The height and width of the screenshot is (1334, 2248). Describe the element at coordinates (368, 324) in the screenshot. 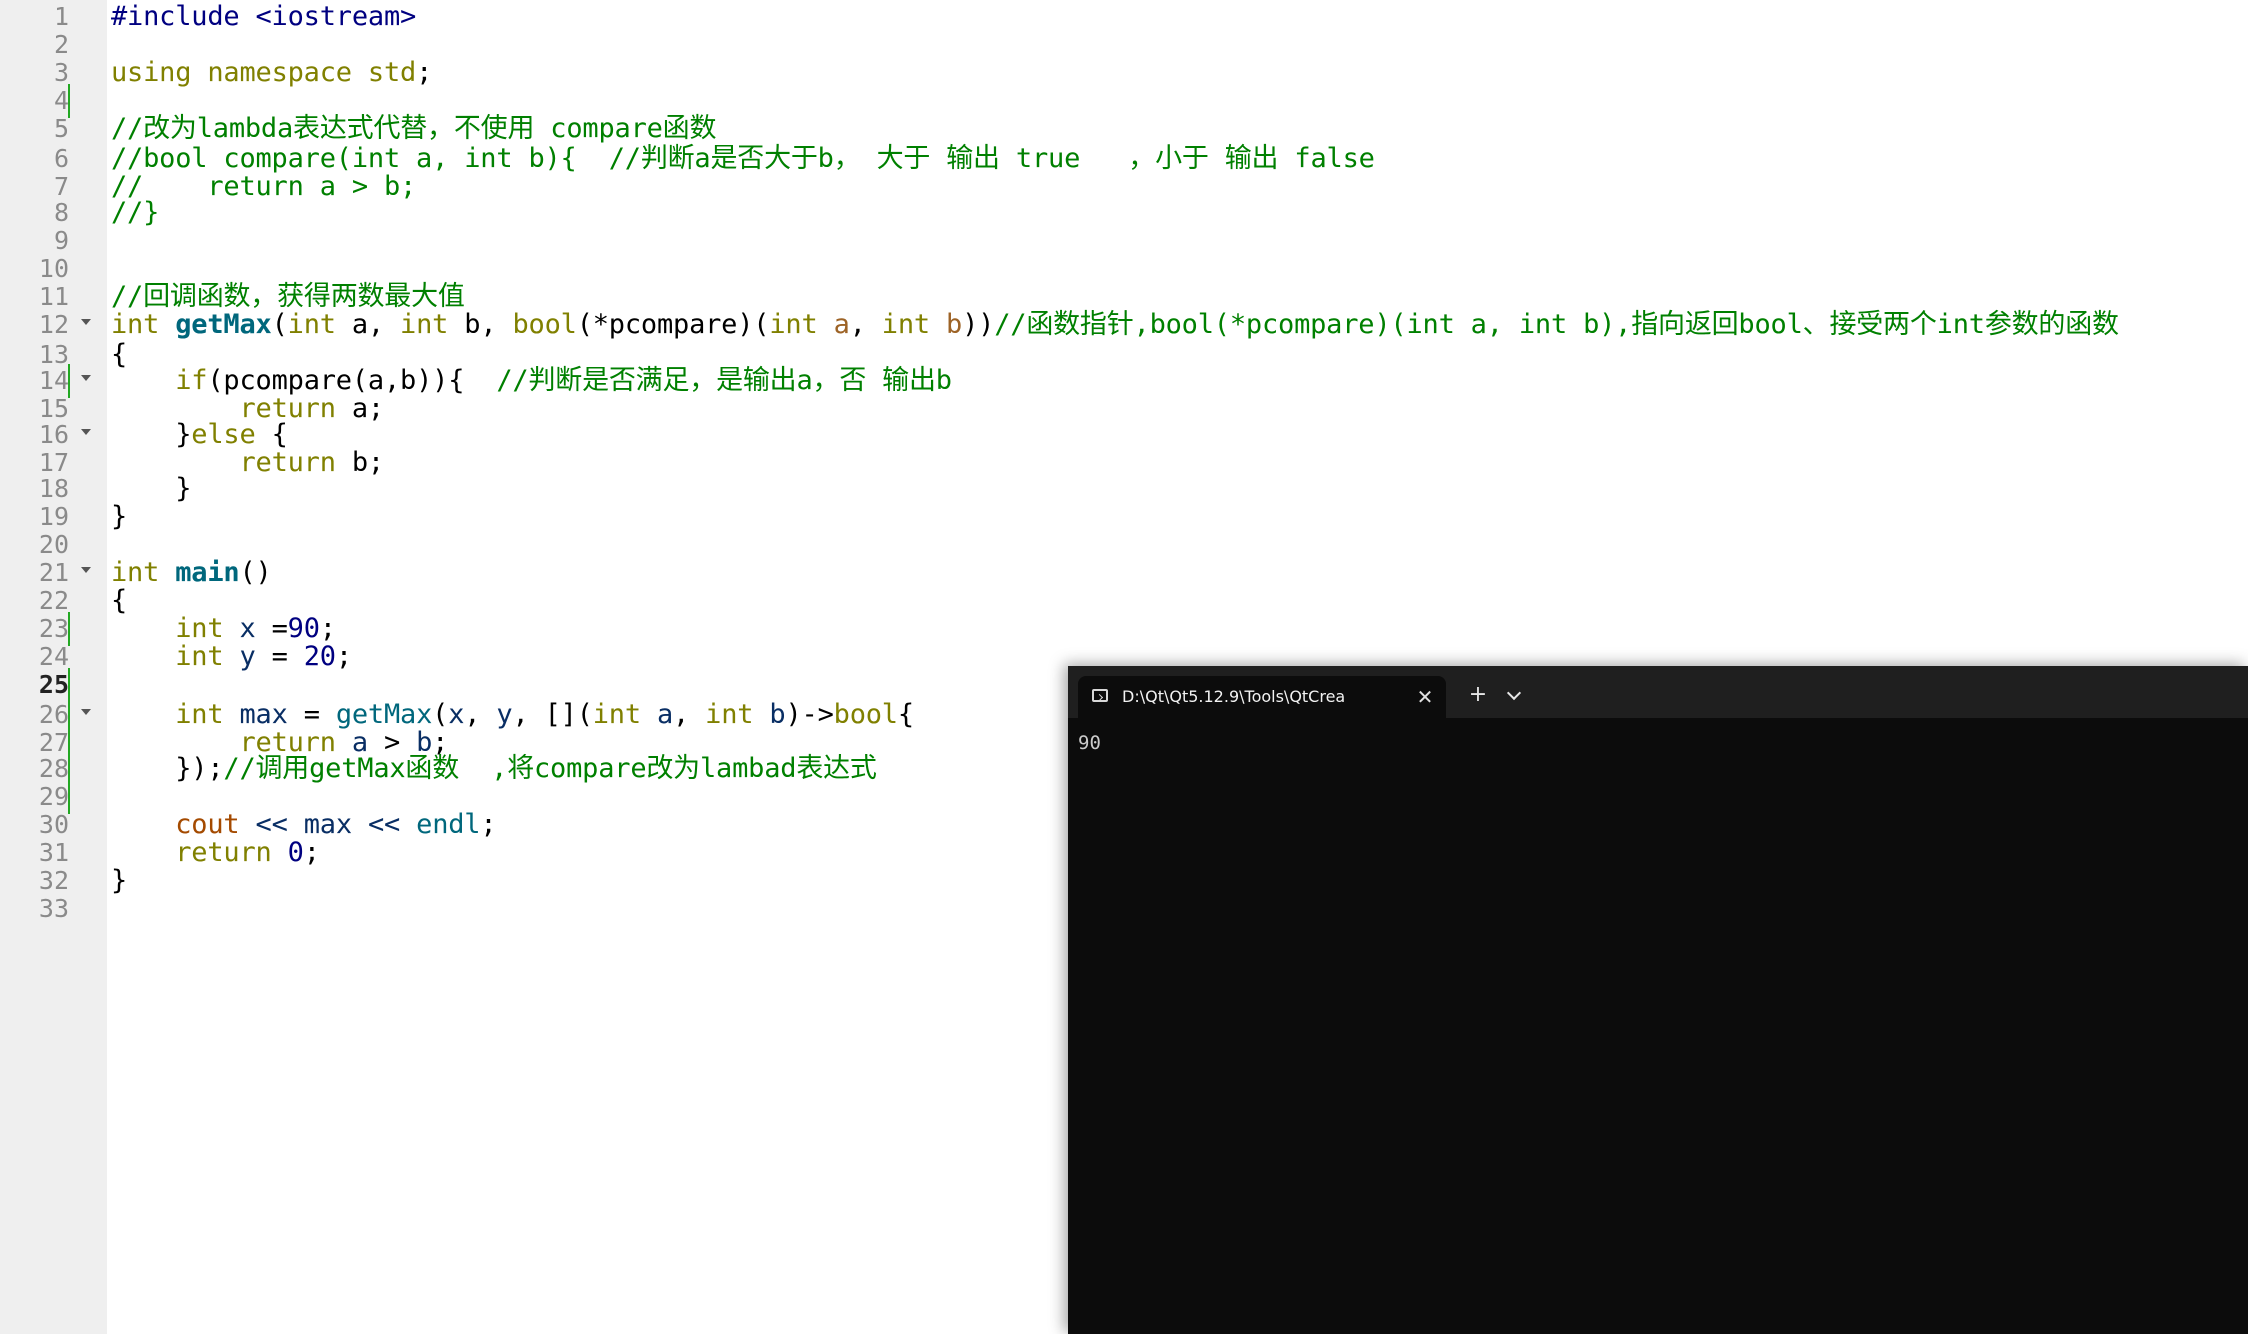

I see `code-token: a,` at that location.